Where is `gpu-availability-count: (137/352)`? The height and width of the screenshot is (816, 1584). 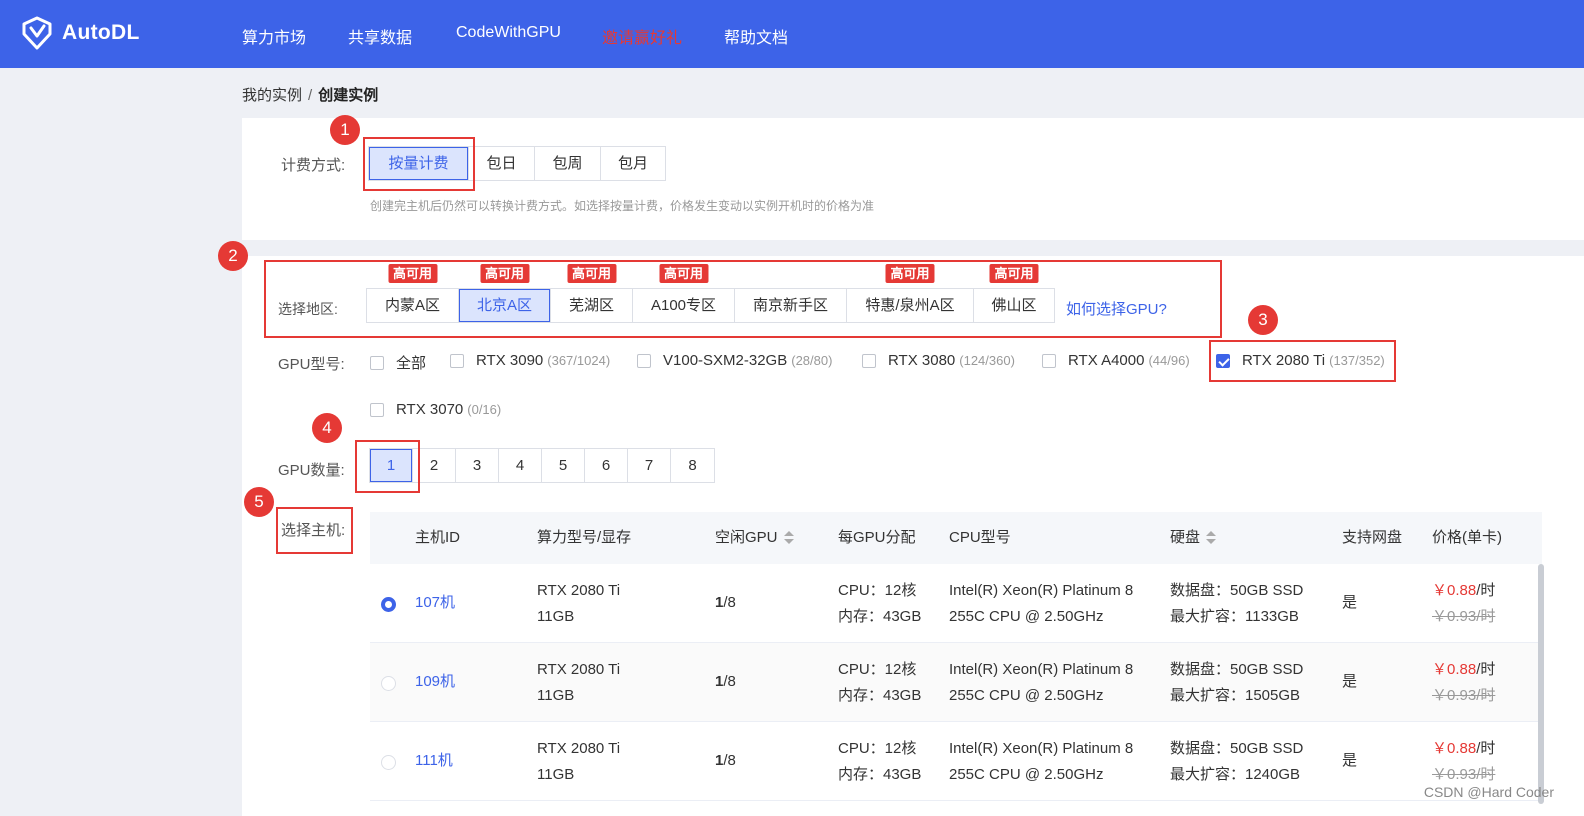 gpu-availability-count: (137/352) is located at coordinates (1357, 360).